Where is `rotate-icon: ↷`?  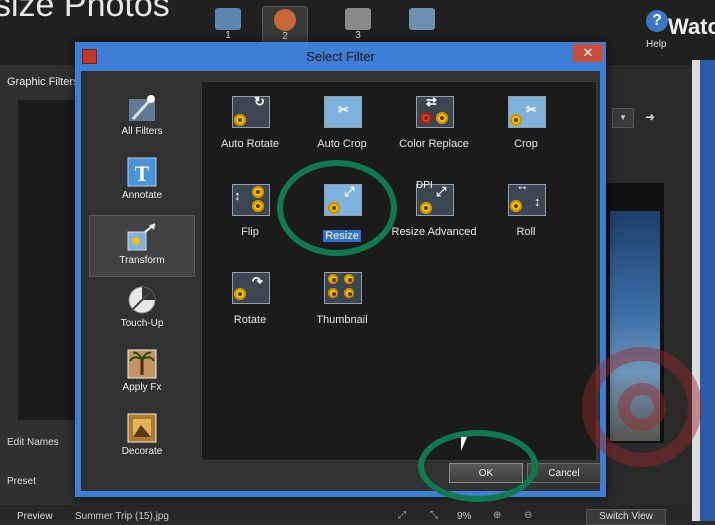
rotate-icon: ↷ is located at coordinates (250, 288).